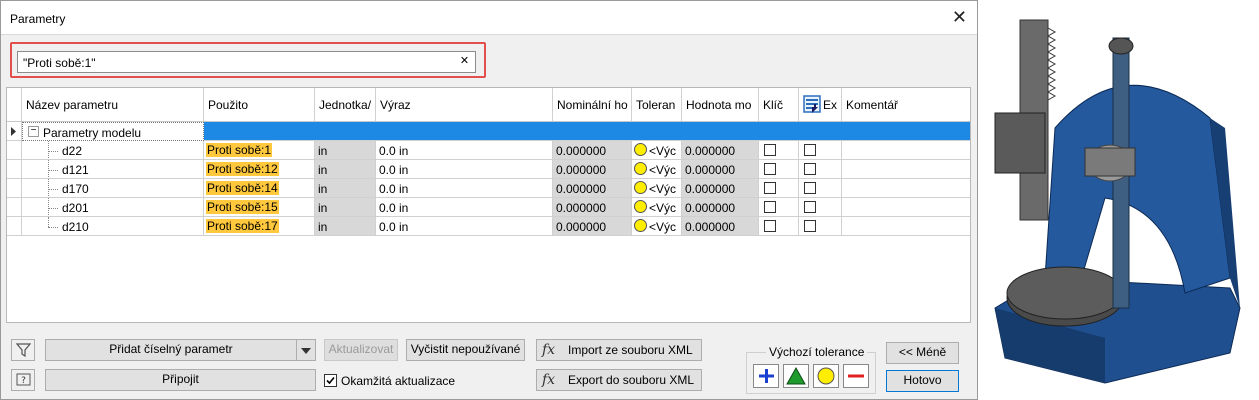 The width and height of the screenshot is (1259, 400). I want to click on clear-search-icon: ✕, so click(464, 61).